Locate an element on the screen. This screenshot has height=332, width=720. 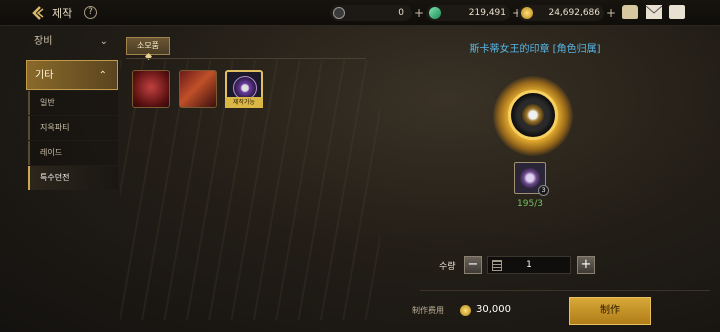
currency-c-plus-button: + is located at coordinates (419, 13).